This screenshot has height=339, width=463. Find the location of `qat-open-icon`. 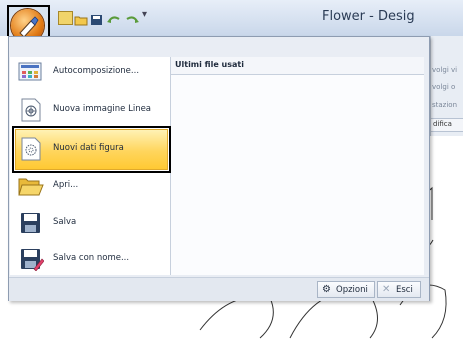

qat-open-icon is located at coordinates (81, 18).